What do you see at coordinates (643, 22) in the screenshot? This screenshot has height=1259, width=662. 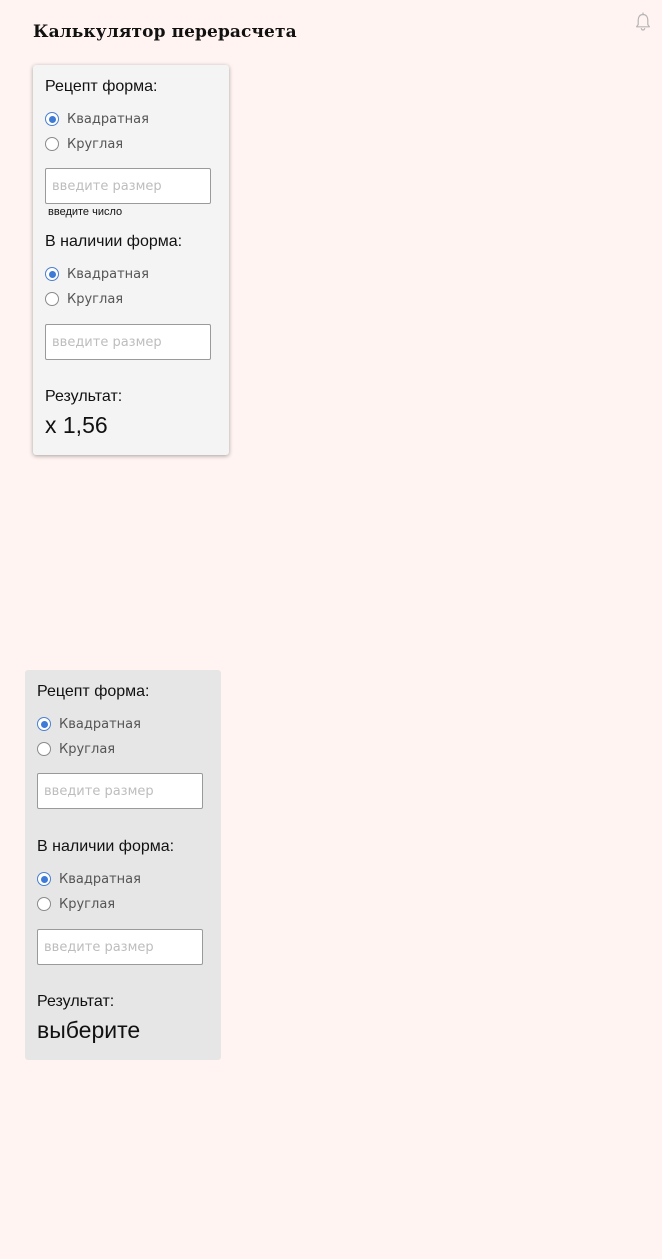 I see `bell-icon` at bounding box center [643, 22].